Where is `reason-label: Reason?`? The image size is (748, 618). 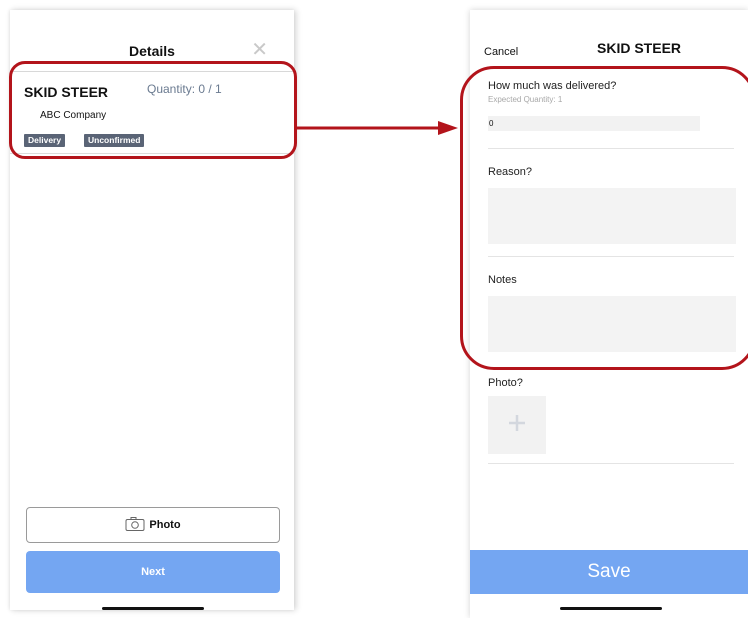 reason-label: Reason? is located at coordinates (510, 172).